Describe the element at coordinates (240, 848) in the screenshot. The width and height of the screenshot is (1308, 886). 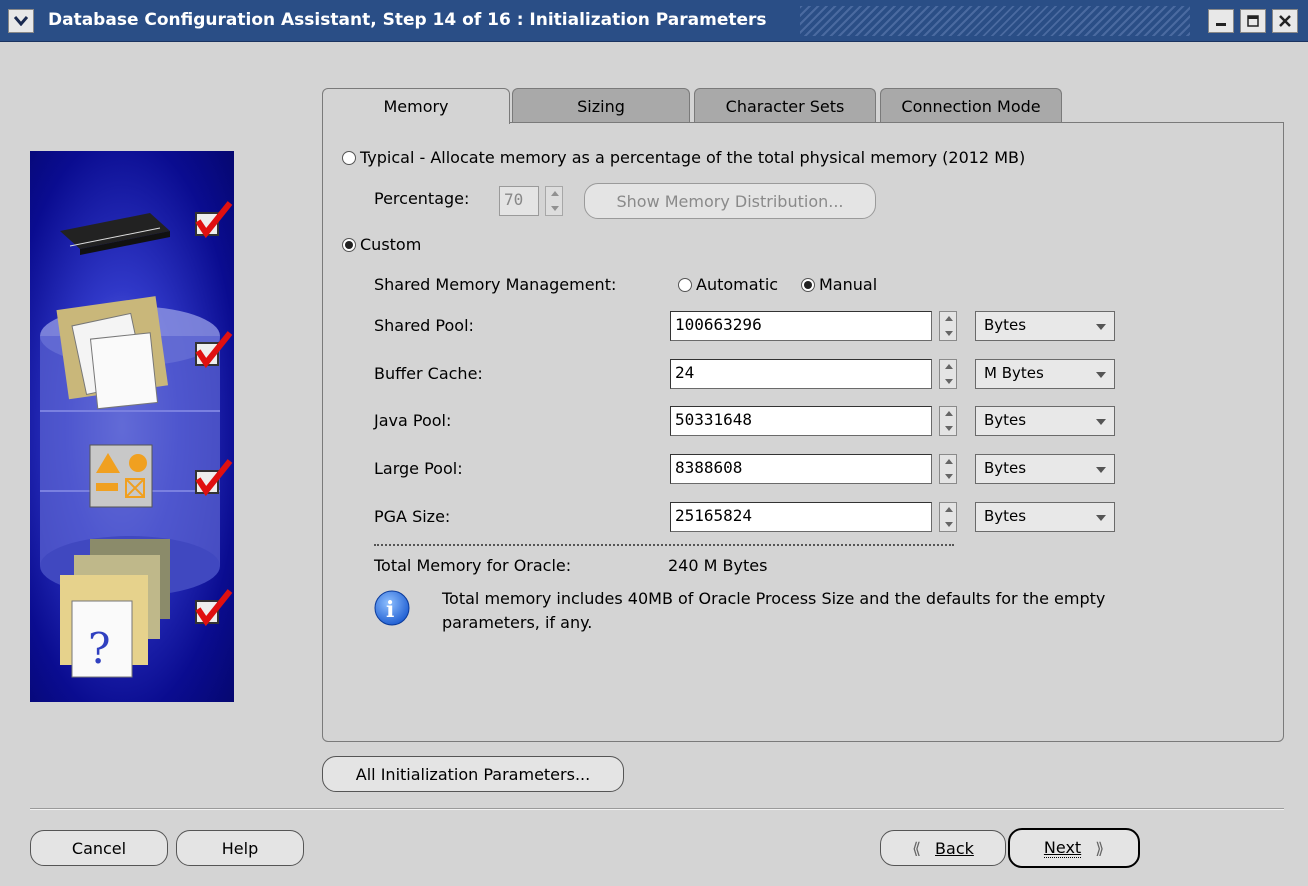
I see `help-button: Help` at that location.